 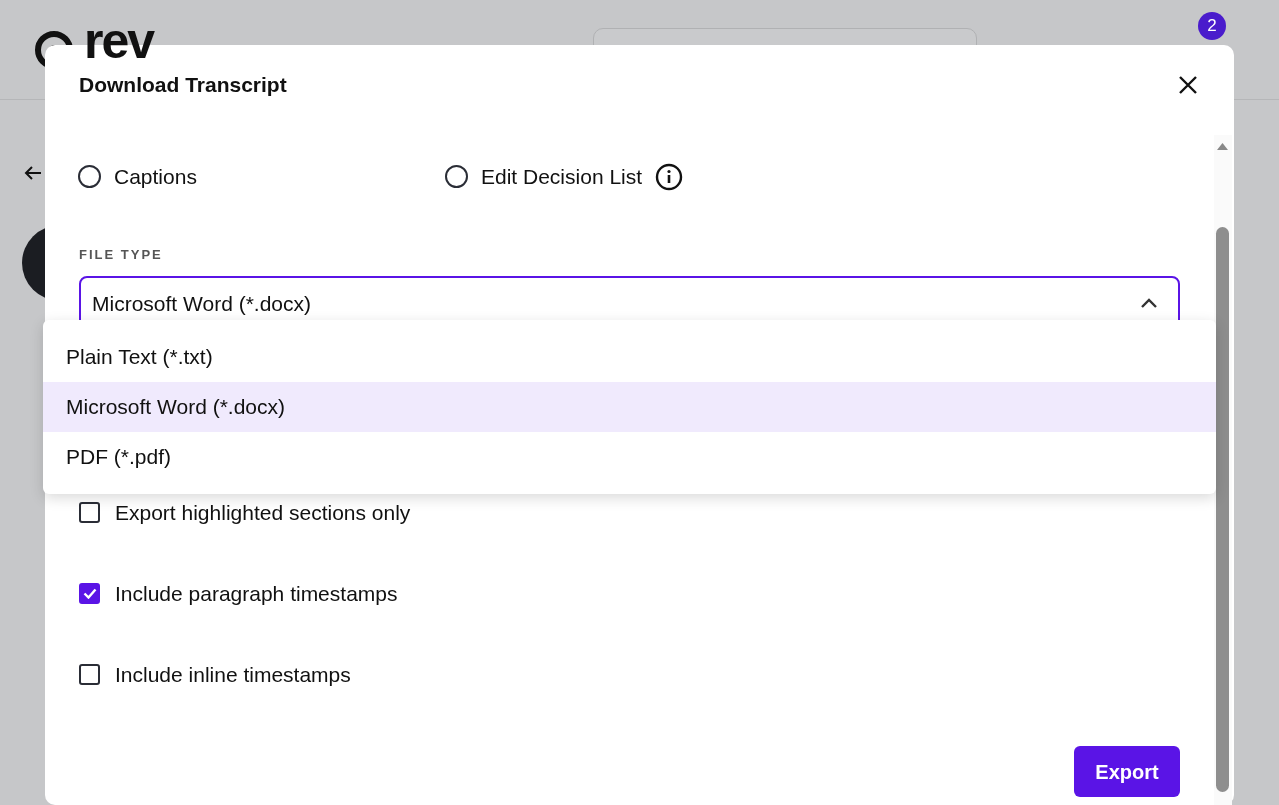 What do you see at coordinates (155, 177) in the screenshot?
I see `radio-label: Captions` at bounding box center [155, 177].